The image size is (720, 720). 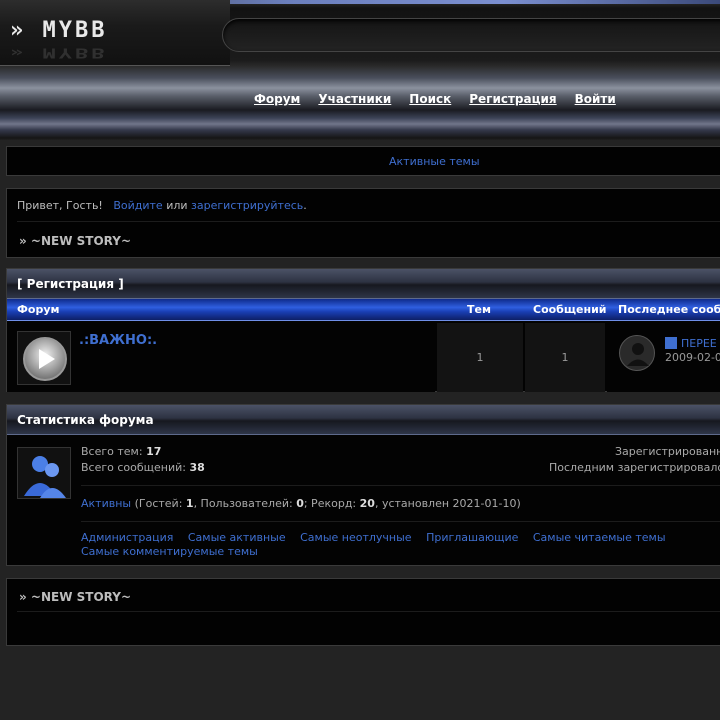 What do you see at coordinates (58, 30) in the screenshot?
I see `logo: » MYBB` at bounding box center [58, 30].